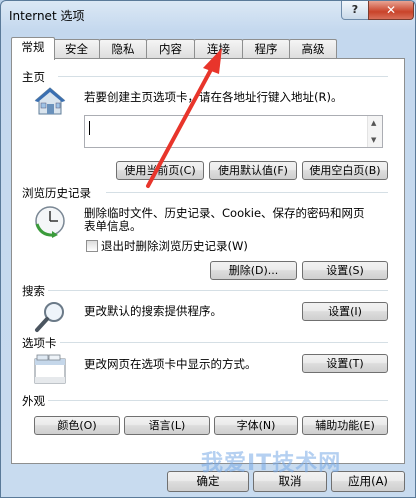 The width and height of the screenshot is (416, 498). Describe the element at coordinates (184, 118) in the screenshot. I see `annotation-arrow-icon` at that location.